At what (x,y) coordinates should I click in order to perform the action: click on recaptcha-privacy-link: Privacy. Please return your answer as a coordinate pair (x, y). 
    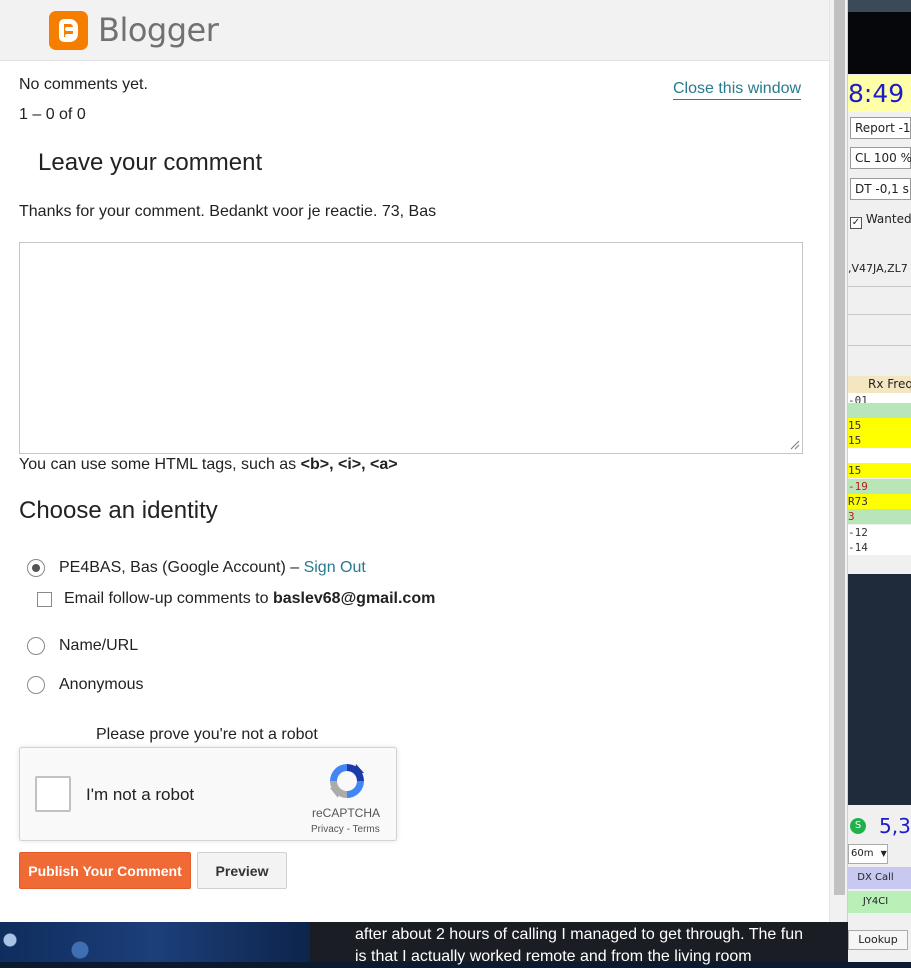
    Looking at the image, I should click on (327, 829).